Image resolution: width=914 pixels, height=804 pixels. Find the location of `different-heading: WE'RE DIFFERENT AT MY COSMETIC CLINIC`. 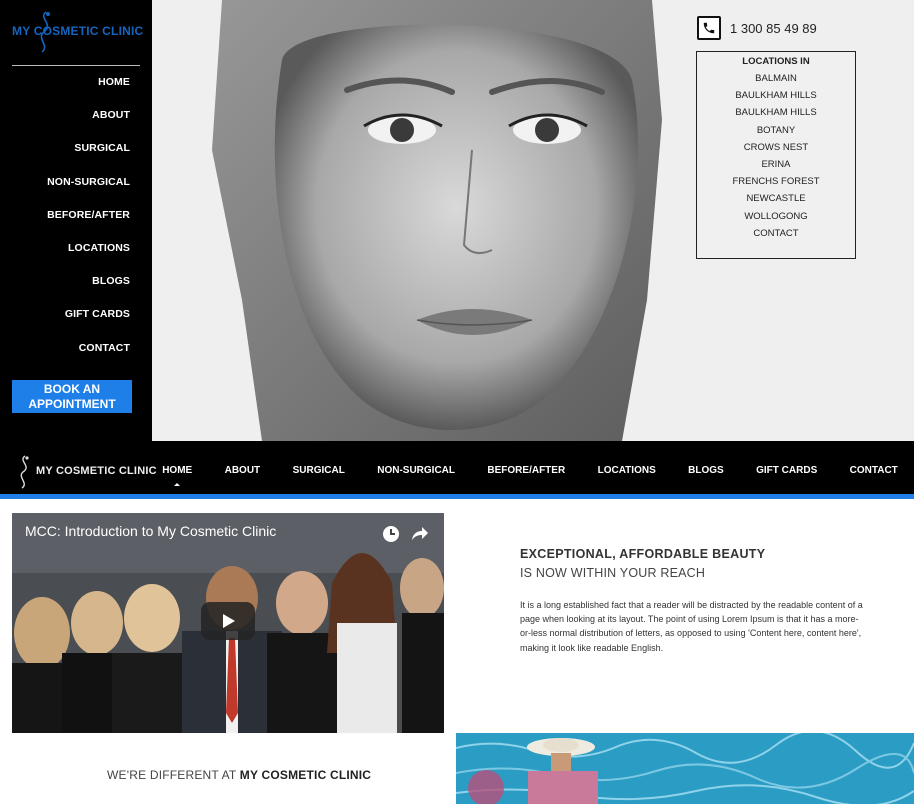

different-heading: WE'RE DIFFERENT AT MY COSMETIC CLINIC is located at coordinates (239, 775).